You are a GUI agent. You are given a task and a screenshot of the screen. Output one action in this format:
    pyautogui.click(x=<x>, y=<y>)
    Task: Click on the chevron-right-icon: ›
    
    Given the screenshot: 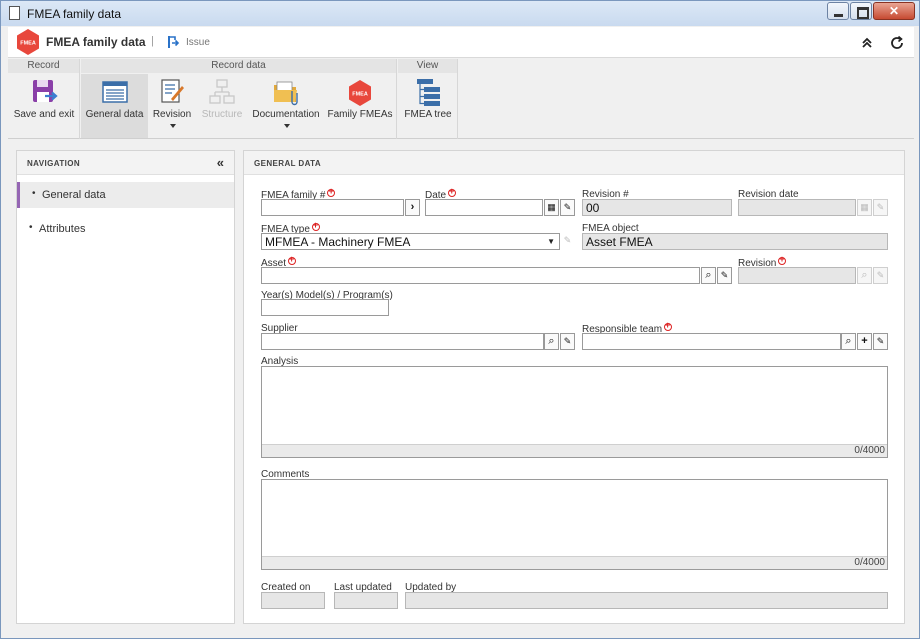 What is the action you would take?
    pyautogui.click(x=412, y=207)
    